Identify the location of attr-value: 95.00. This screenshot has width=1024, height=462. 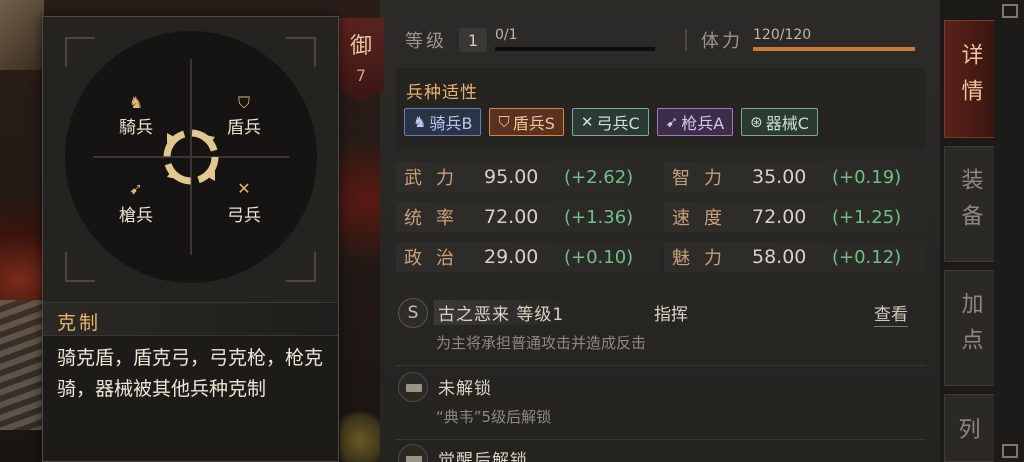
(511, 177).